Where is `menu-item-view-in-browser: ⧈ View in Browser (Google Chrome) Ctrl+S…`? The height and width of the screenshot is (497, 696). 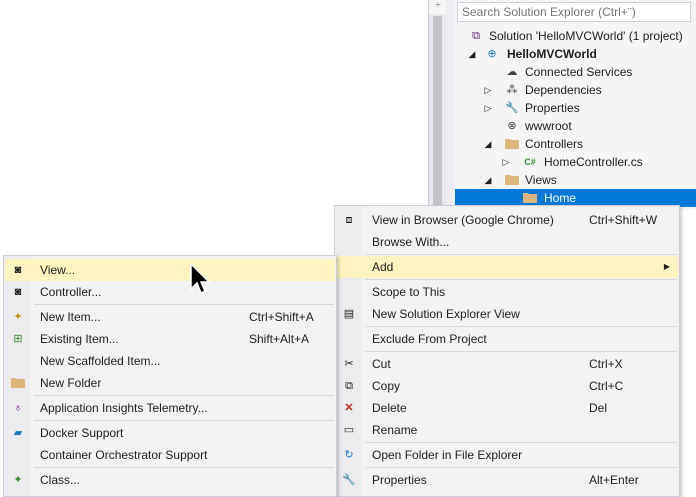
menu-item-view-in-browser: ⧈ View in Browser (Google Chrome) Ctrl+S… is located at coordinates (507, 220).